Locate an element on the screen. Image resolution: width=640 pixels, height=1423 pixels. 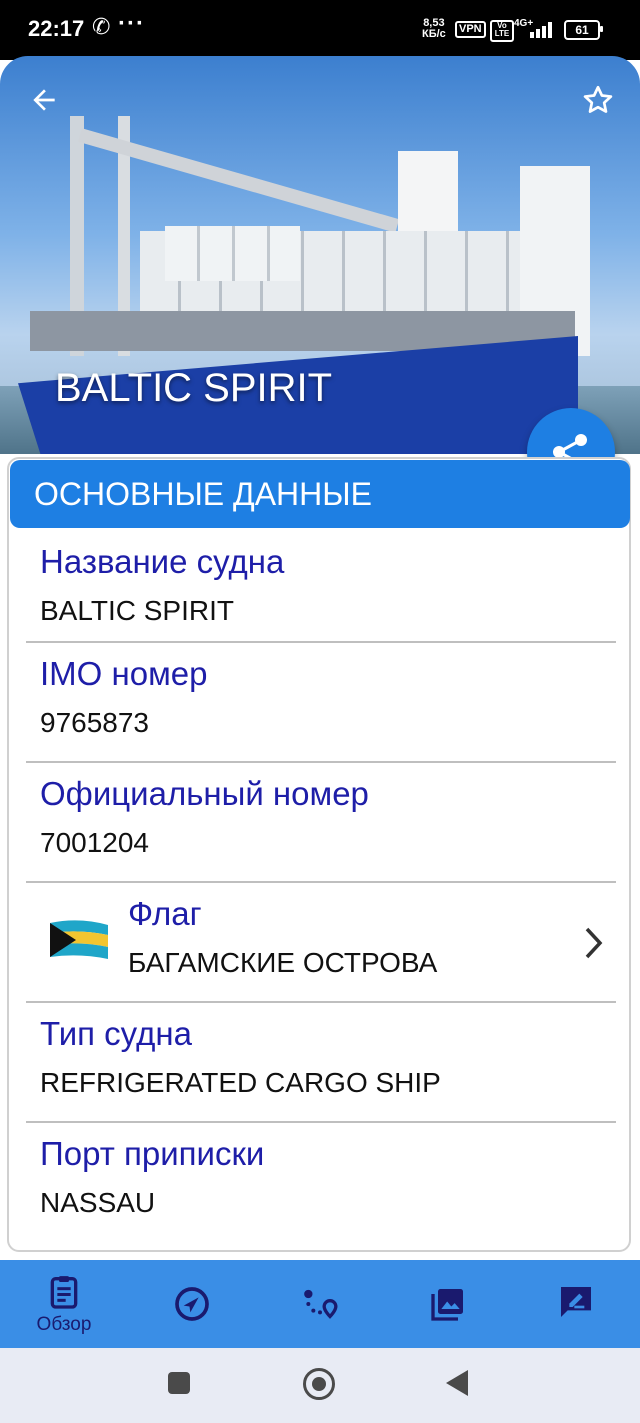
system-navigation-bar is located at coordinates (320, 1385).